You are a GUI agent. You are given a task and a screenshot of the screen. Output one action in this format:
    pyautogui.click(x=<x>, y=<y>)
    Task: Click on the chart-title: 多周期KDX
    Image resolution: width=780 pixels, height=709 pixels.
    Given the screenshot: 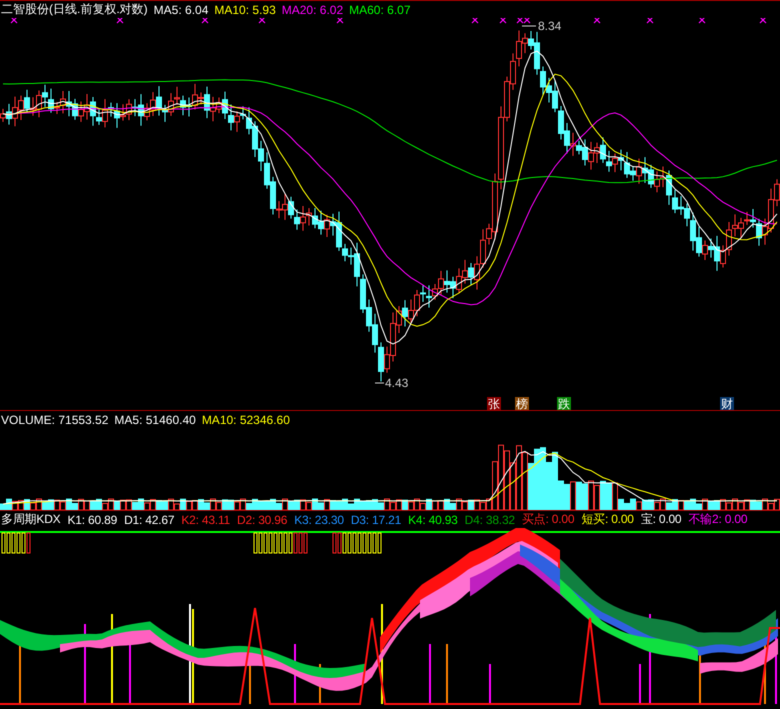 What is the action you would take?
    pyautogui.click(x=30, y=519)
    